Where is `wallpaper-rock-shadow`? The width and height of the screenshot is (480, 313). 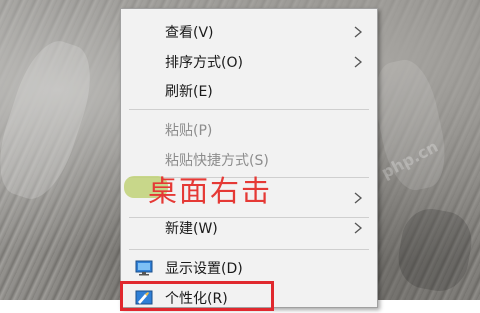
wallpaper-rock-shadow is located at coordinates (435, 250).